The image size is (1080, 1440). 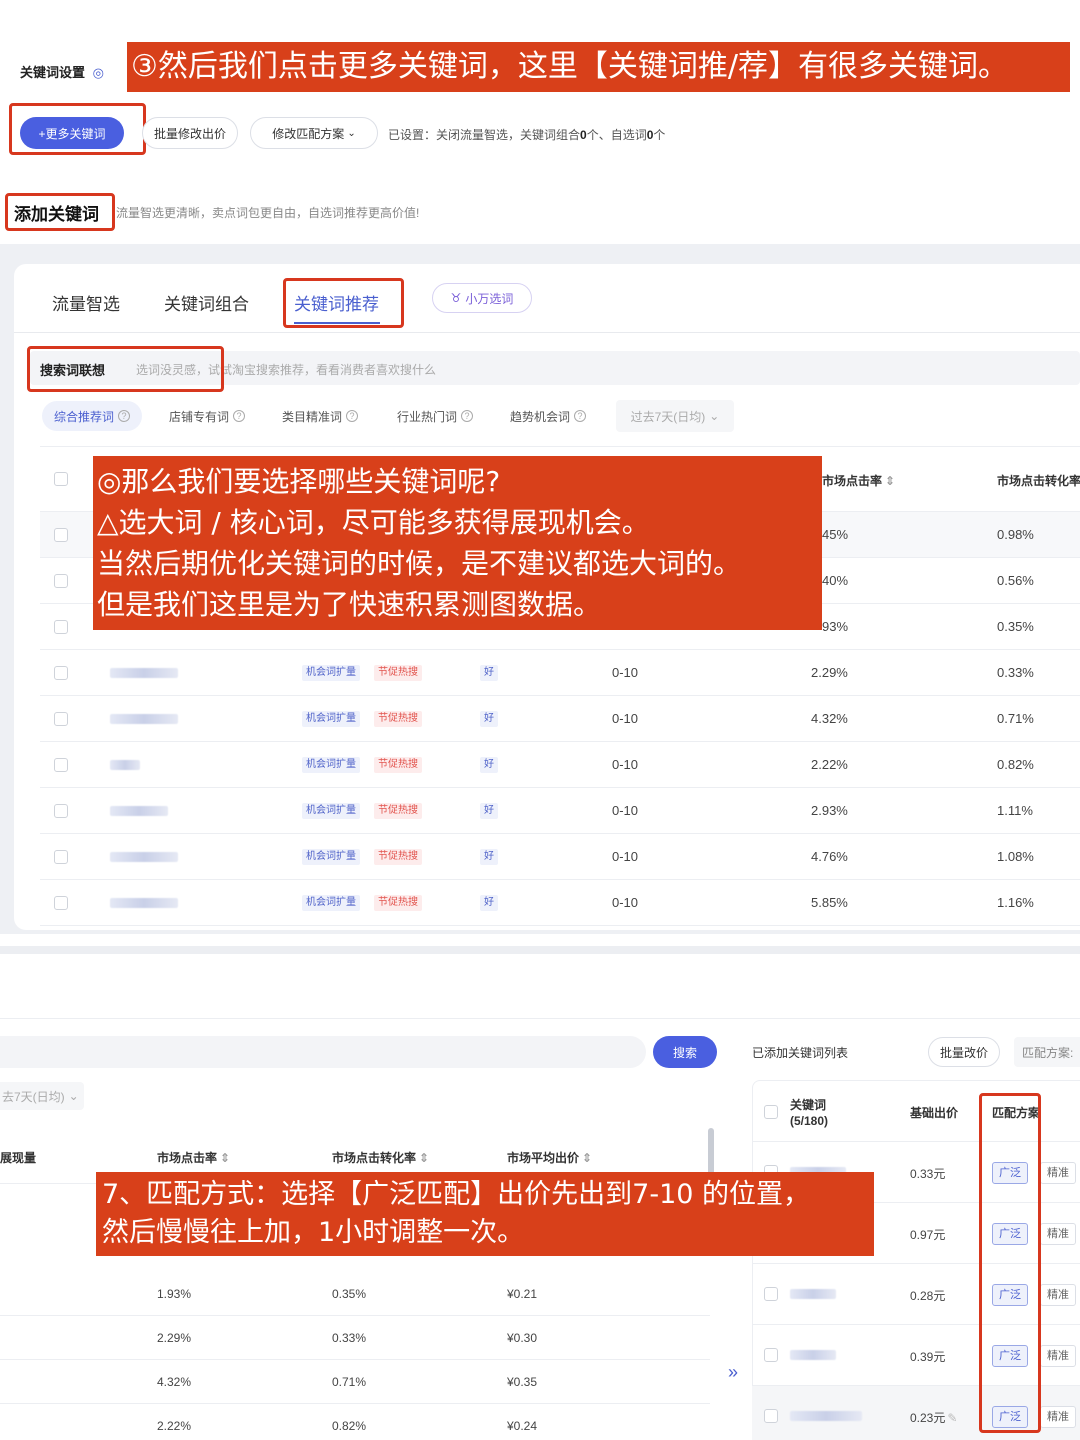 What do you see at coordinates (373, 522) in the screenshot?
I see `annotation-line: △选大词 / 核心词，尽可能多获得展现机会。` at bounding box center [373, 522].